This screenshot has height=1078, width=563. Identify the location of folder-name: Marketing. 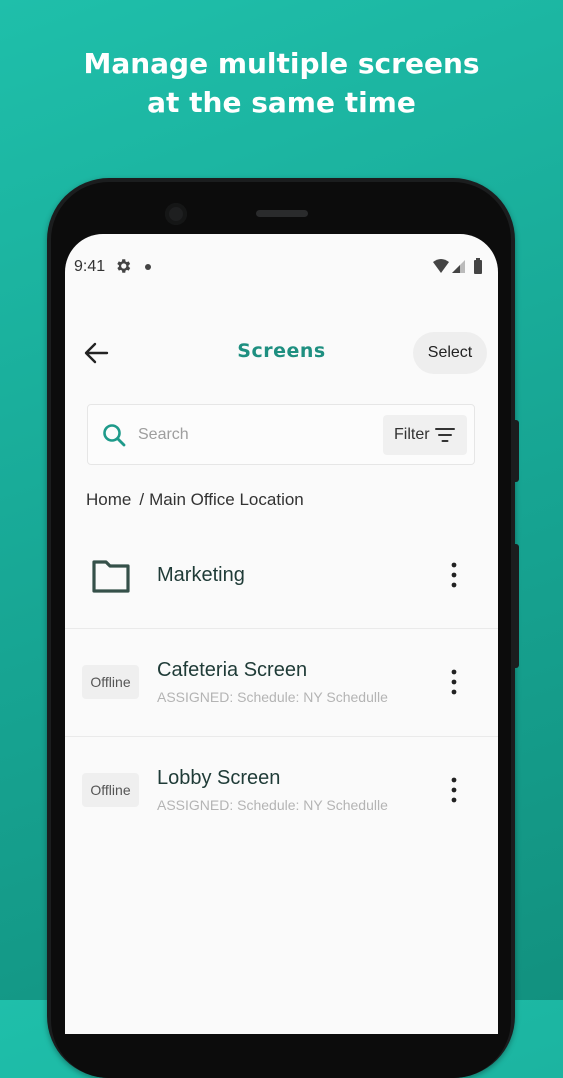
(201, 575).